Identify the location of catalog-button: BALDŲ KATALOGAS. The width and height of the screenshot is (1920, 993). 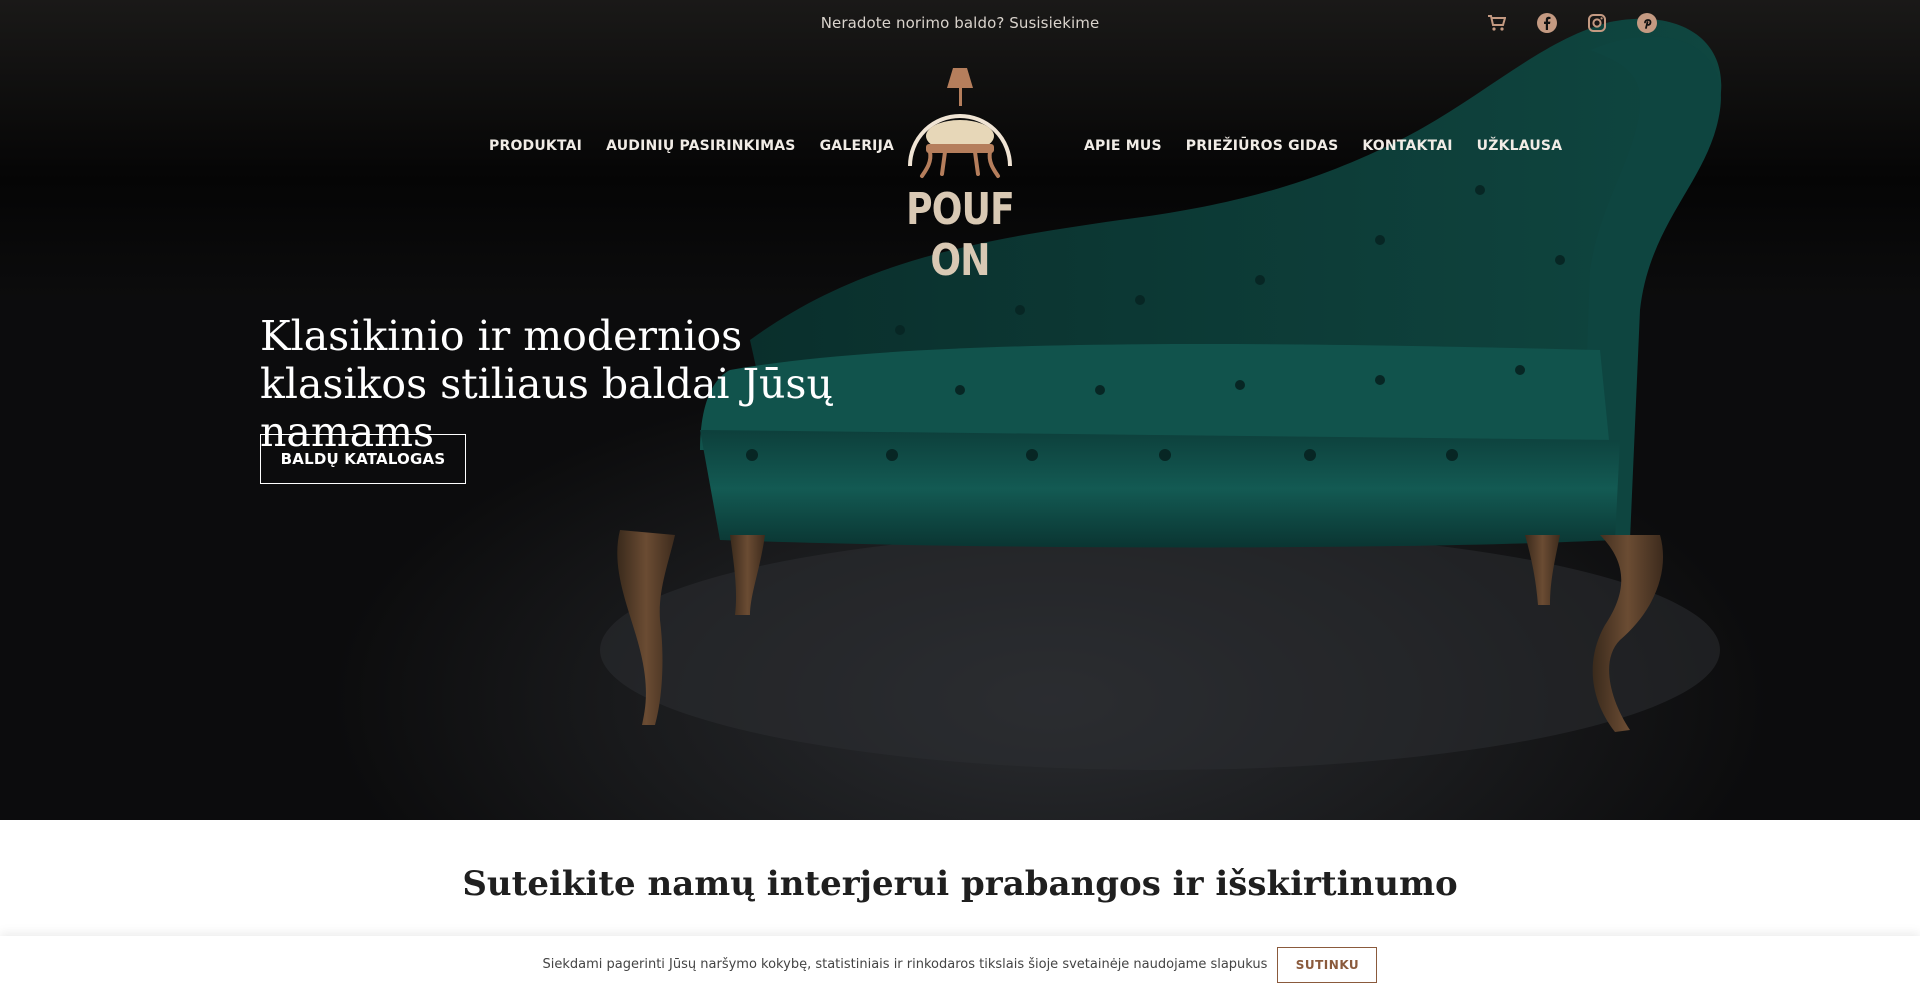
(363, 459).